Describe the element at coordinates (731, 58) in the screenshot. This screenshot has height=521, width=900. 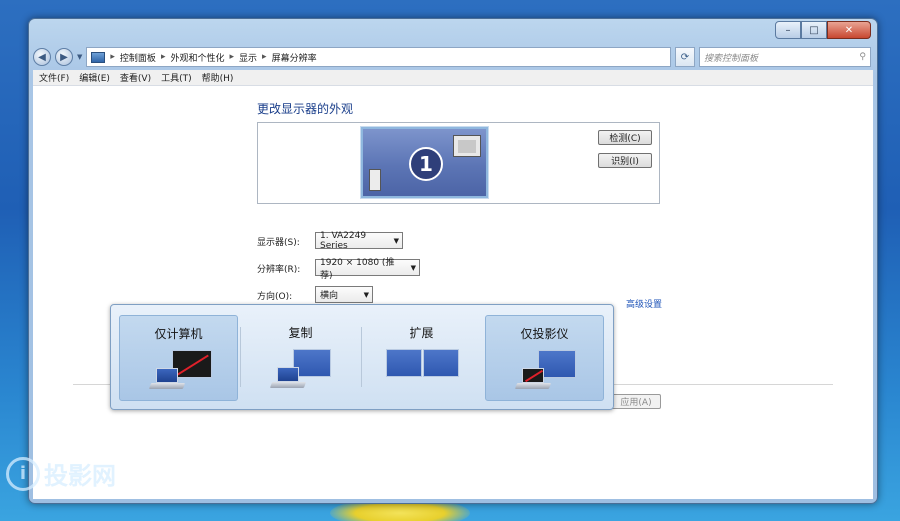
I see `search-placeholder: 搜索控制面板` at that location.